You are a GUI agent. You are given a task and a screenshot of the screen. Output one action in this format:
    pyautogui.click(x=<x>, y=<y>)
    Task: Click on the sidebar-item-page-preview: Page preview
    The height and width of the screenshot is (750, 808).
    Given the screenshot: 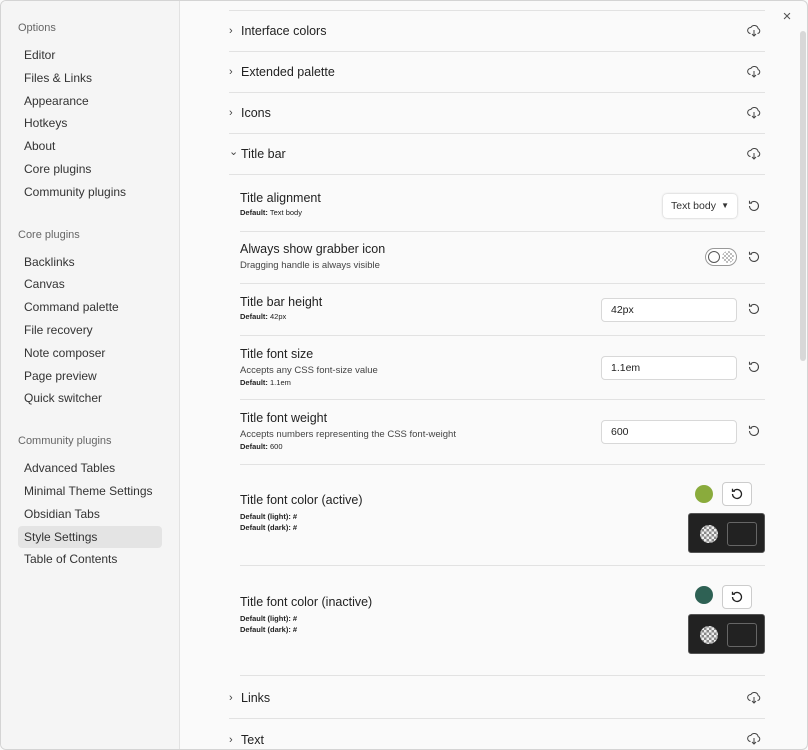 What is the action you would take?
    pyautogui.click(x=90, y=376)
    